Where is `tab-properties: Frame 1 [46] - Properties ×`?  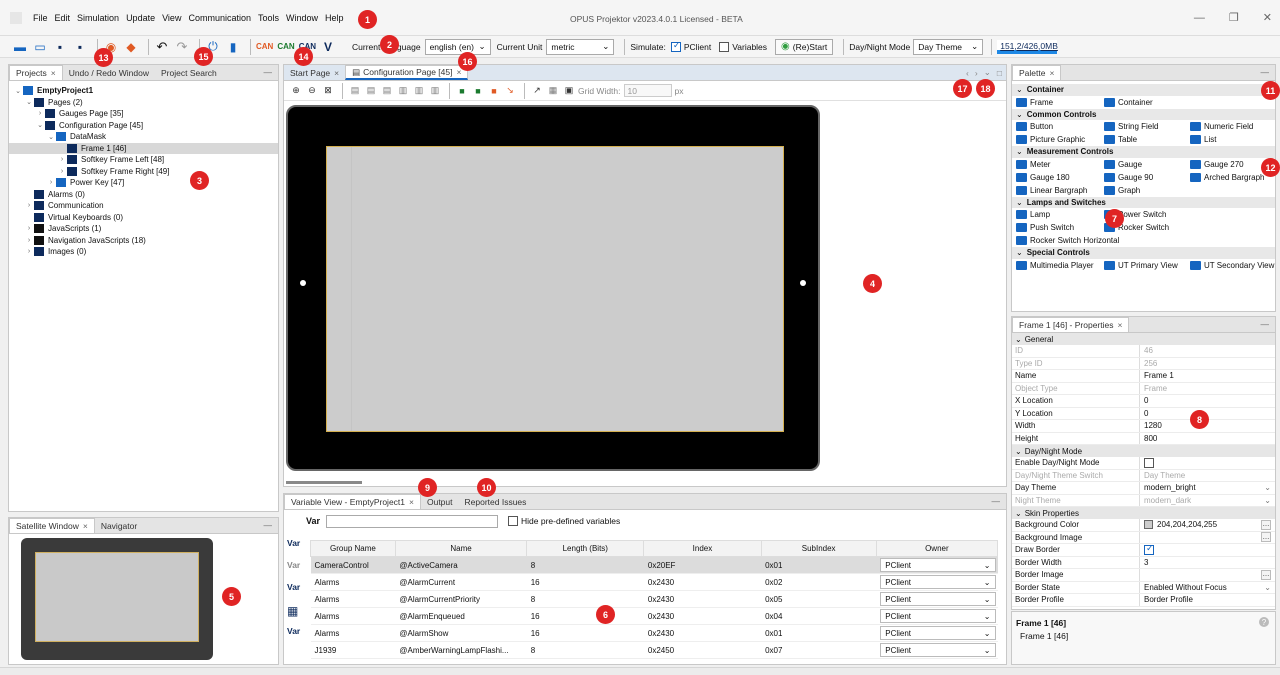 tab-properties: Frame 1 [46] - Properties × is located at coordinates (1071, 324).